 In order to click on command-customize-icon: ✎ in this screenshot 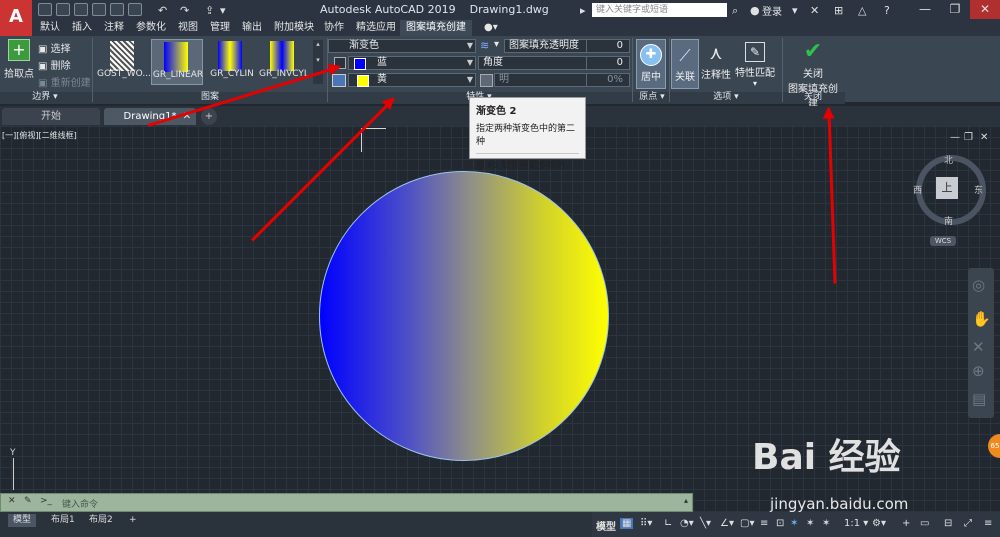, I will do `click(28, 501)`.